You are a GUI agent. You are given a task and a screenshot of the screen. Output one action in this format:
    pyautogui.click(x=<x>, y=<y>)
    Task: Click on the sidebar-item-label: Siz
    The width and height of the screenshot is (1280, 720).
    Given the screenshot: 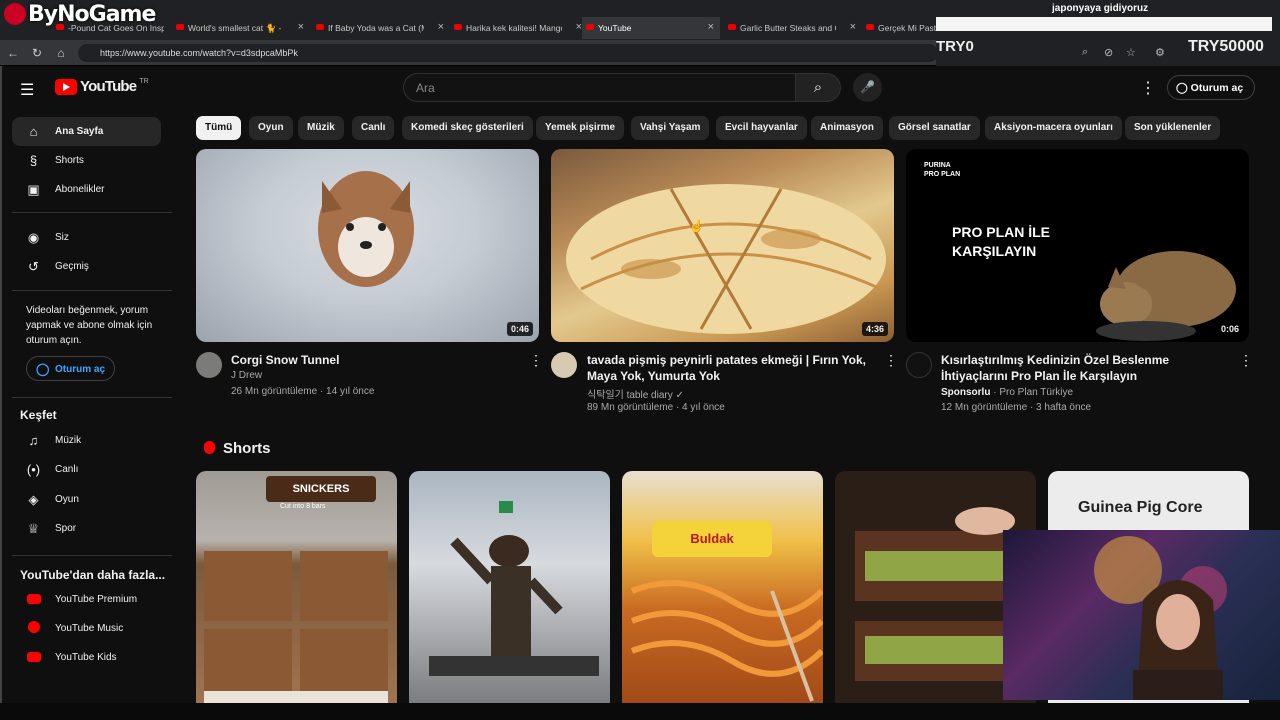 What is the action you would take?
    pyautogui.click(x=62, y=237)
    